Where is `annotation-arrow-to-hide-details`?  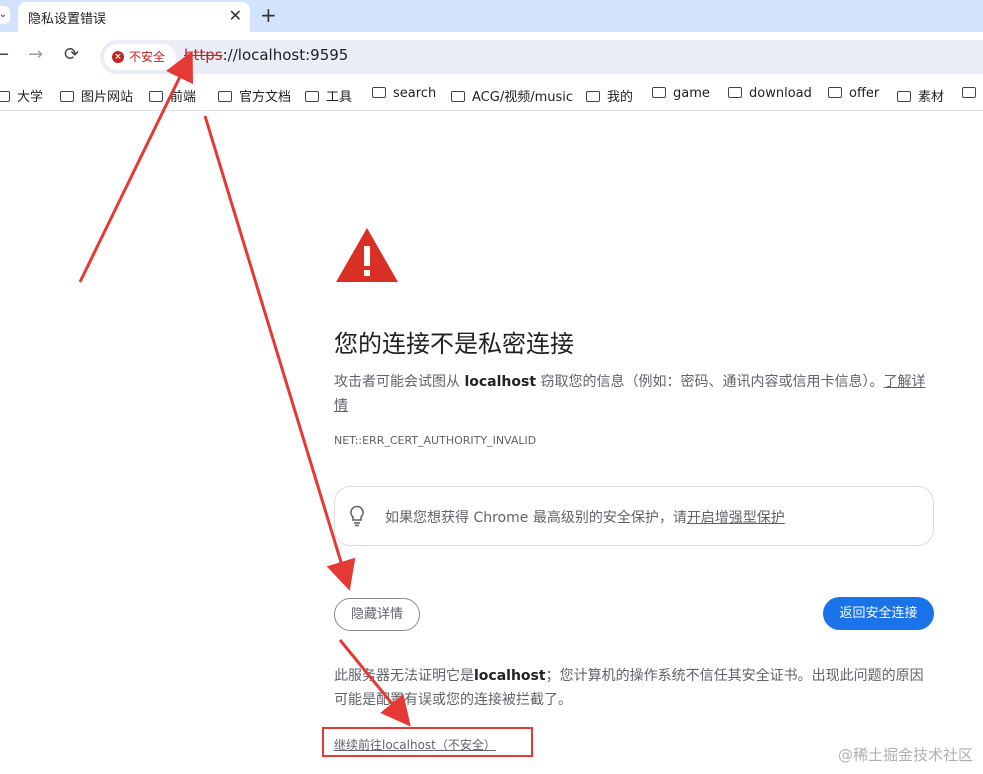 annotation-arrow-to-hide-details is located at coordinates (279, 353).